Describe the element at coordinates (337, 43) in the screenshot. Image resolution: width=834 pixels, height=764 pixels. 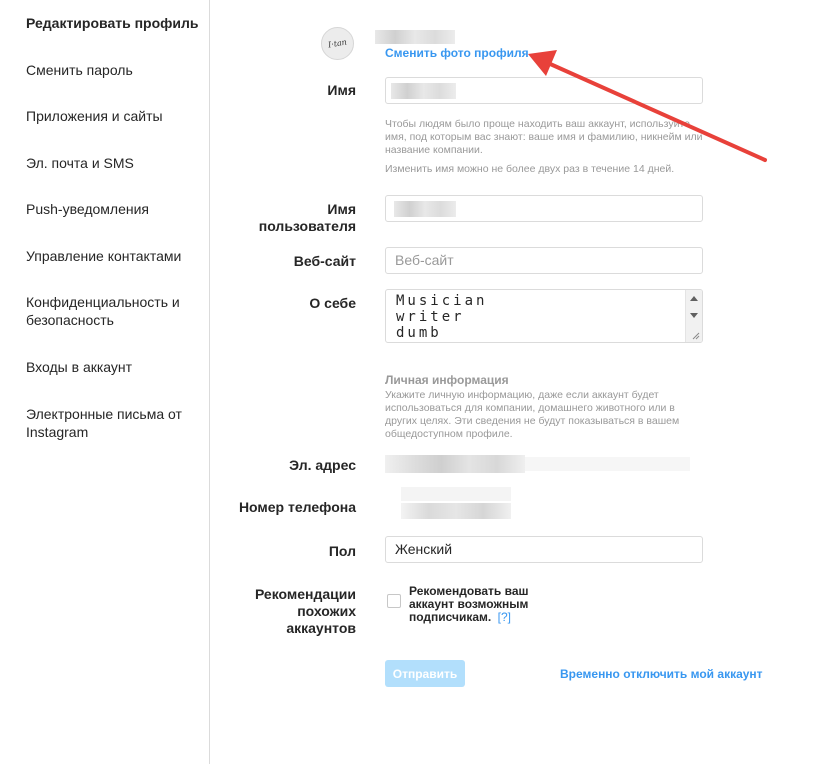
I see `profile-avatar: I·tan` at that location.